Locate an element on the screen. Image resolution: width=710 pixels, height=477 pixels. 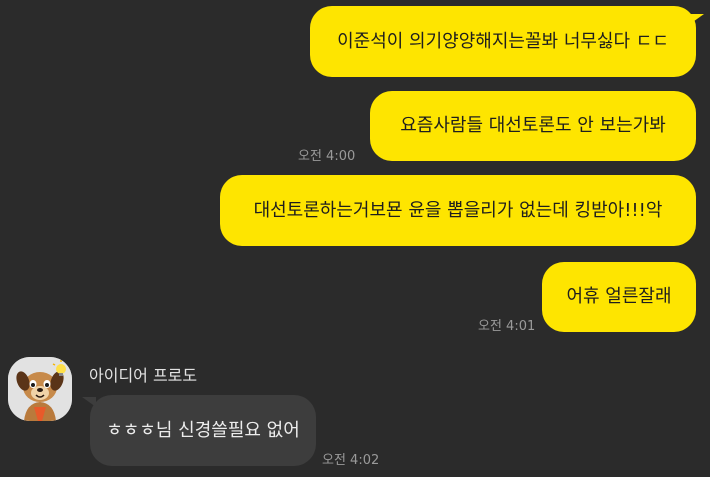
my-message-bubble: 이준석이 의기양양해지는꼴봐 너무싫다 ㄷㄷ is located at coordinates (503, 41).